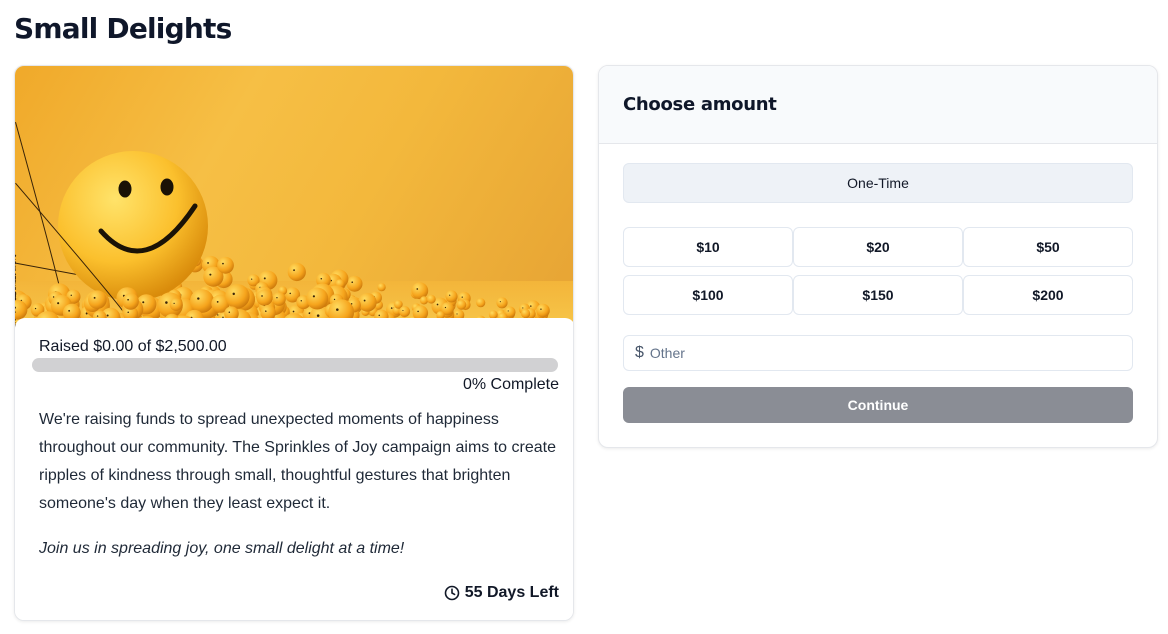 This screenshot has height=634, width=1168. What do you see at coordinates (510, 384) in the screenshot?
I see `percent-complete: 0% Complete` at bounding box center [510, 384].